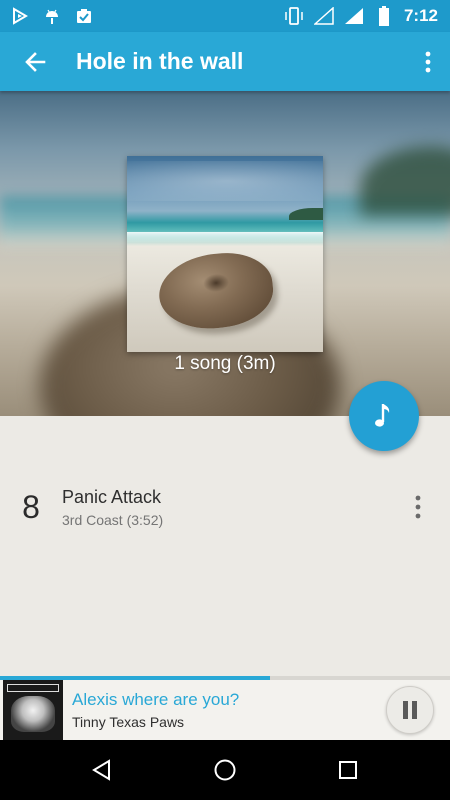 This screenshot has height=800, width=450. I want to click on pause-button, so click(410, 710).